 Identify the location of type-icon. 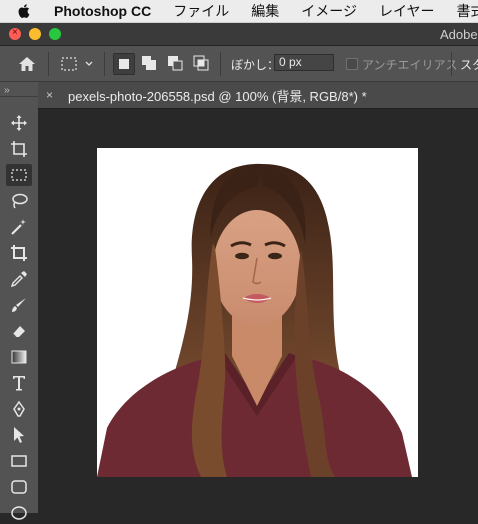
(19, 383).